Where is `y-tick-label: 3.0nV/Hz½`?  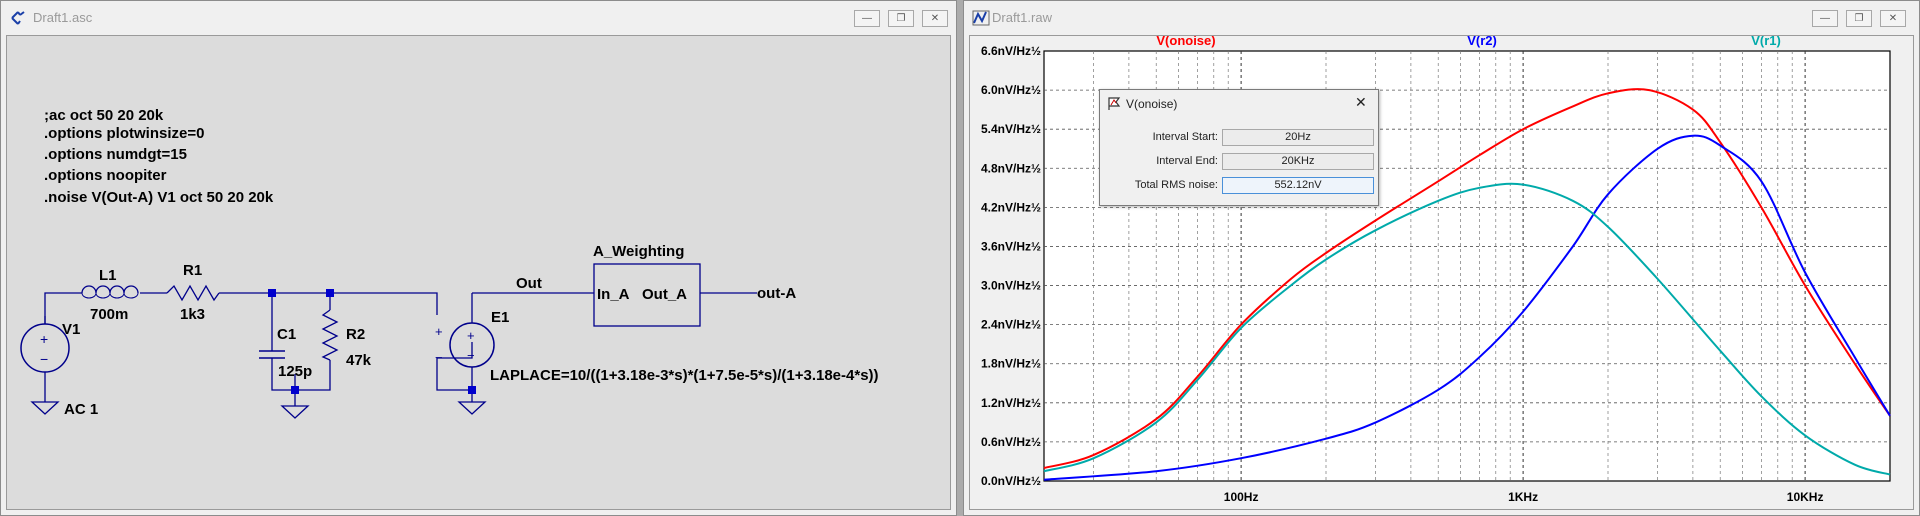 y-tick-label: 3.0nV/Hz½ is located at coordinates (1011, 286).